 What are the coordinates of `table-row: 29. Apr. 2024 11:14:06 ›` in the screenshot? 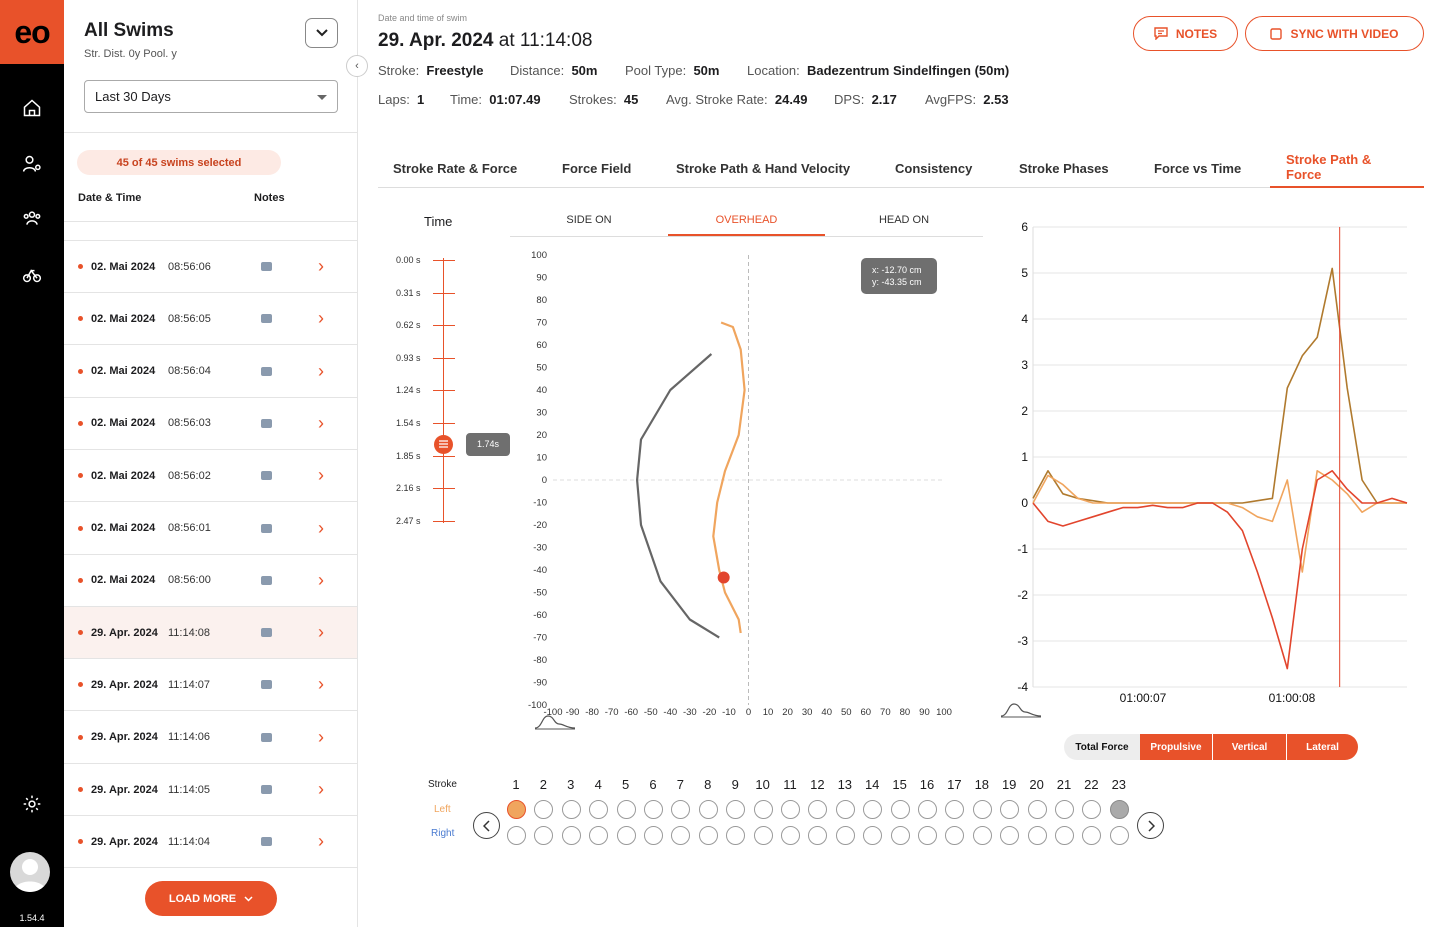 It's located at (210, 738).